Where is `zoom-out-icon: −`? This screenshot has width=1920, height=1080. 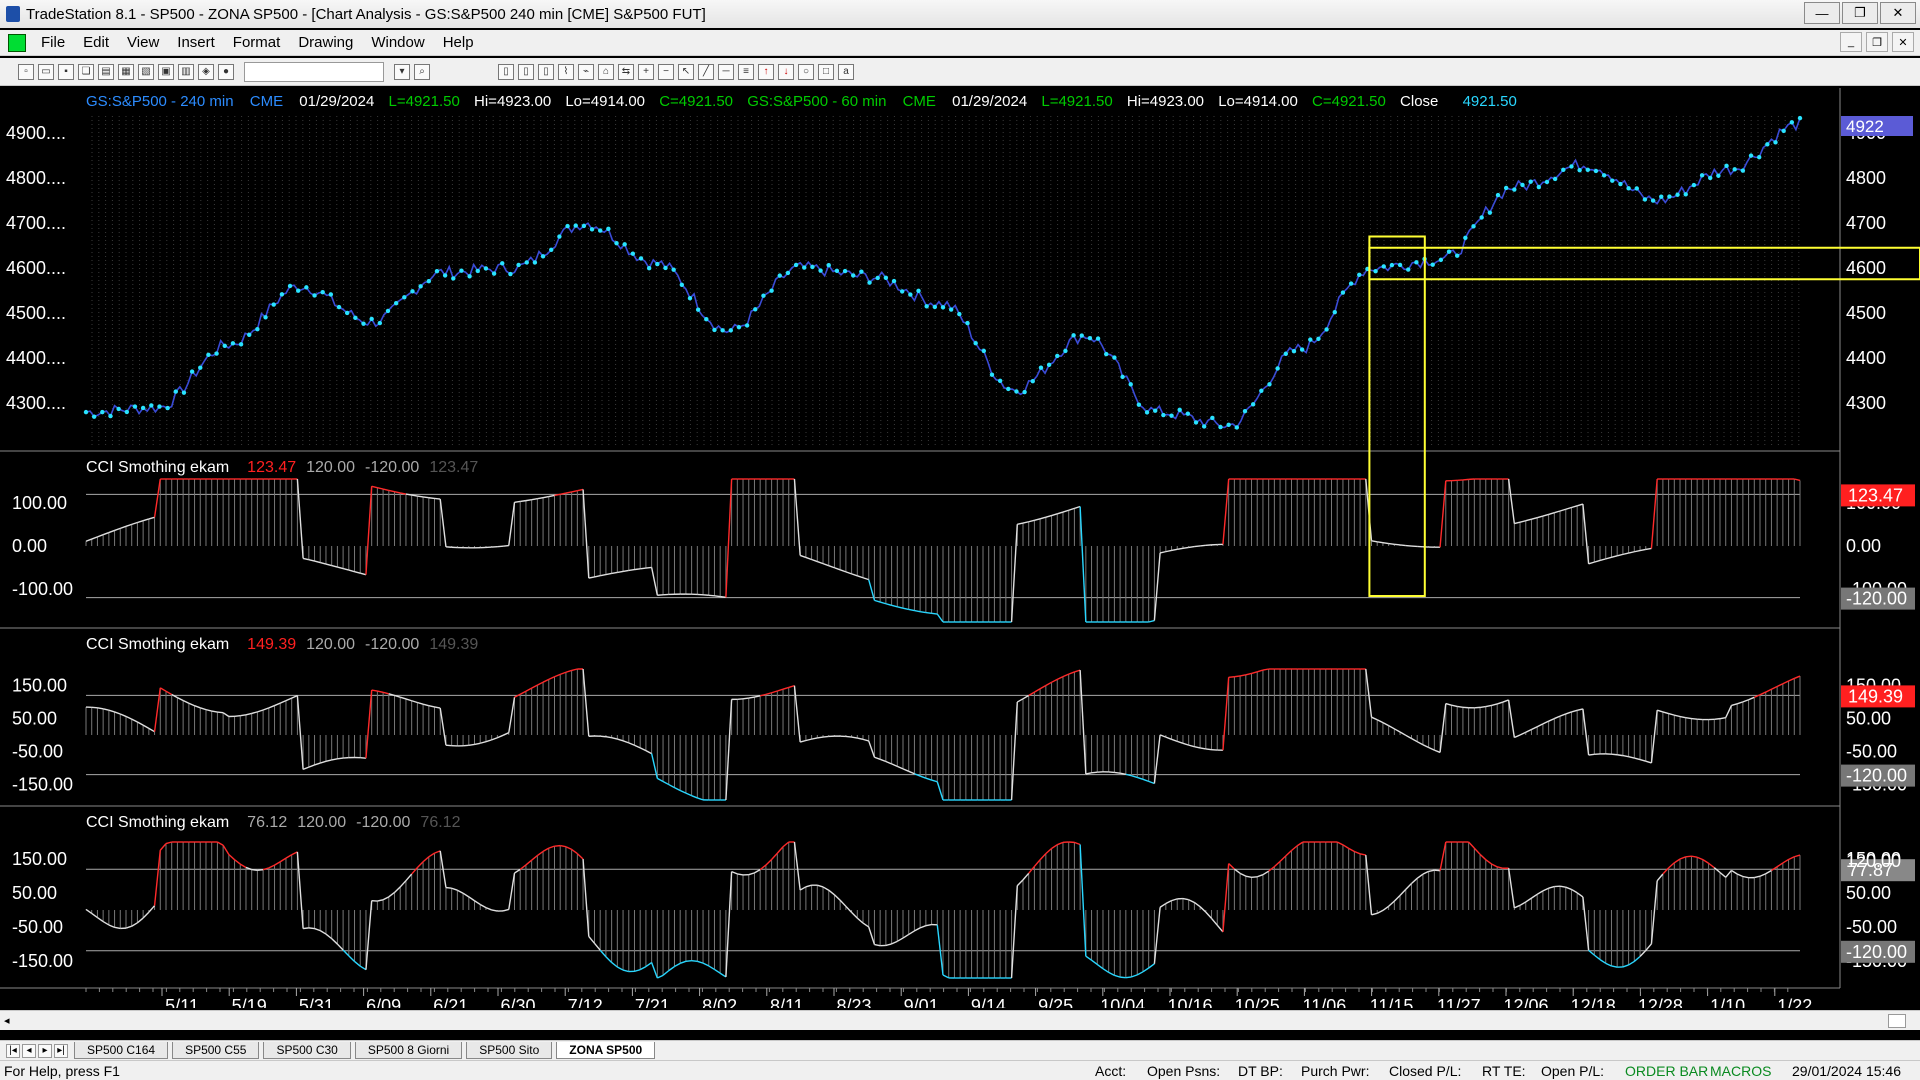 zoom-out-icon: − is located at coordinates (666, 71).